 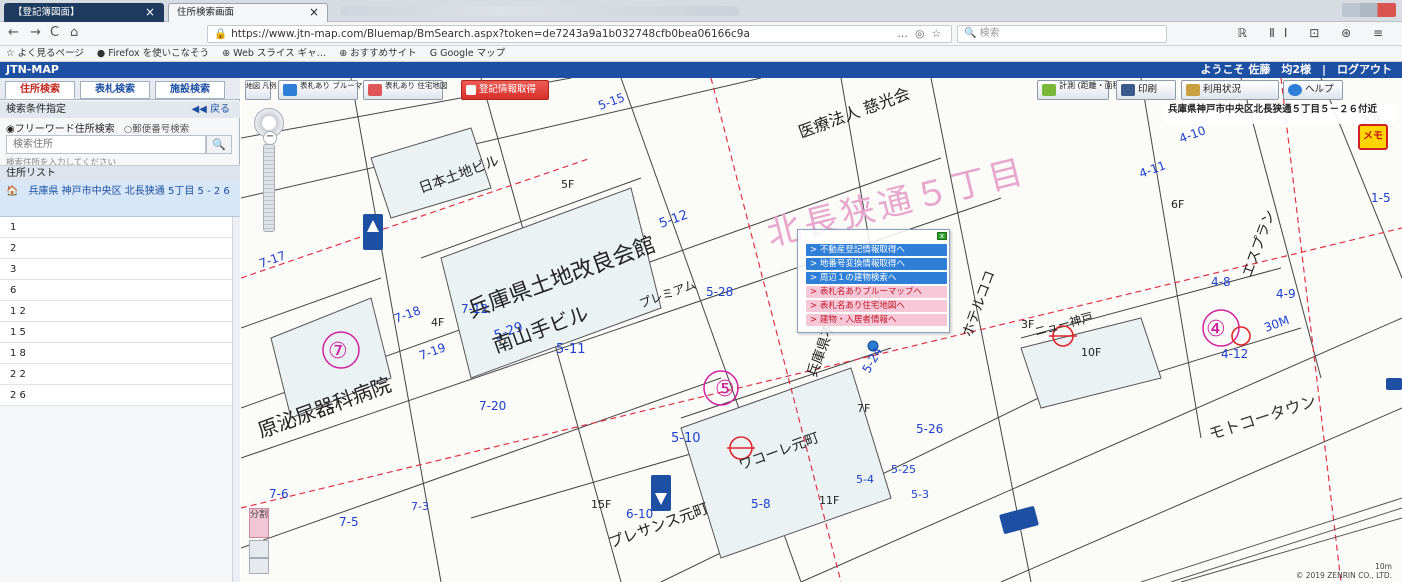 I want to click on bluemap-icon, so click(x=290, y=90).